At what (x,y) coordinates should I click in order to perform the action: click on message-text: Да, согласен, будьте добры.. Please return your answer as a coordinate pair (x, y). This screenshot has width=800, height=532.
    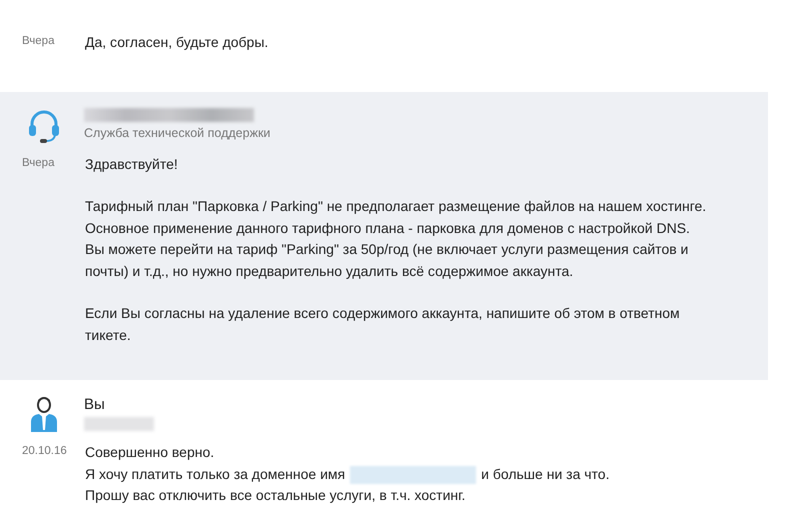
    Looking at the image, I should click on (176, 42).